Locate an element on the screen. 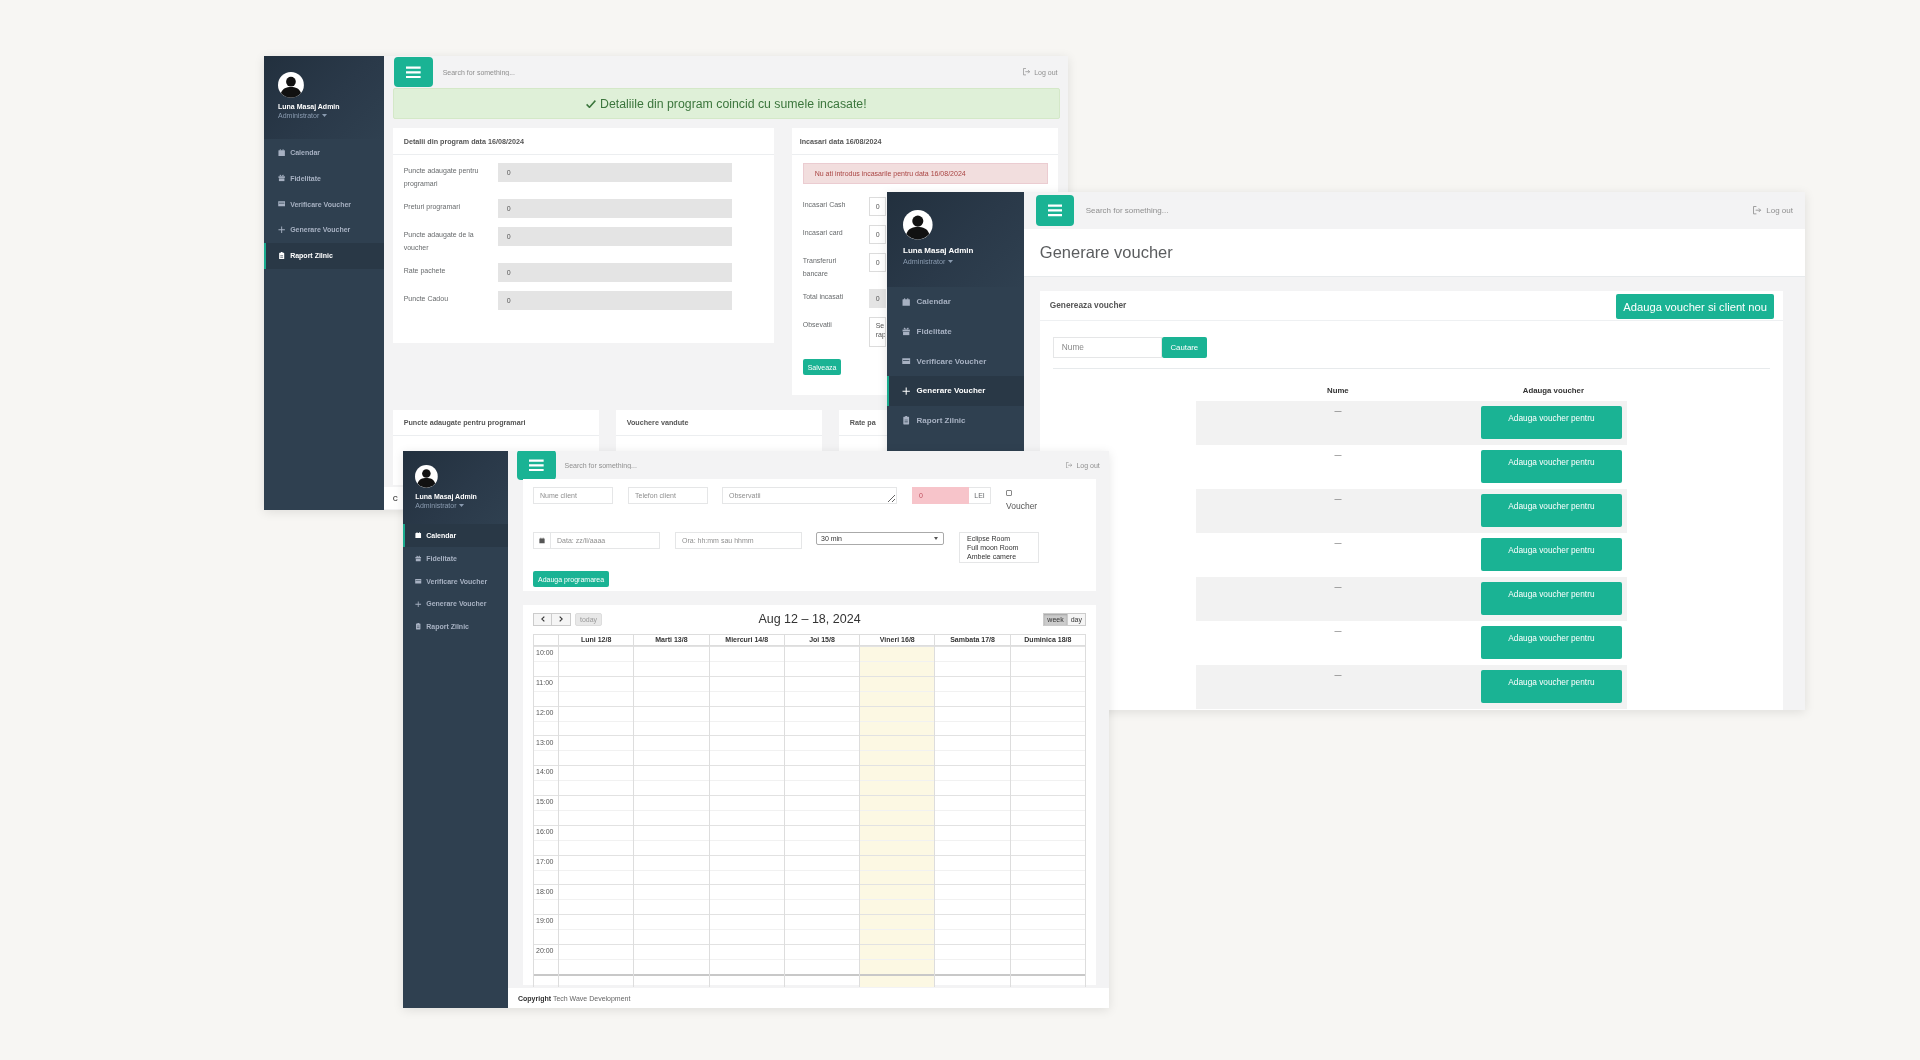  calendar-title: Aug 12 – 18, 2024 is located at coordinates (809, 619).